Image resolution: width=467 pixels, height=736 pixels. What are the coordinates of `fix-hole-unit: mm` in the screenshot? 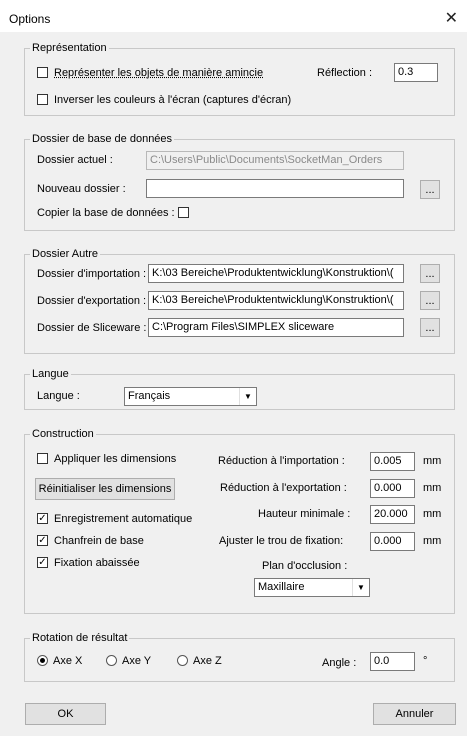 It's located at (432, 541).